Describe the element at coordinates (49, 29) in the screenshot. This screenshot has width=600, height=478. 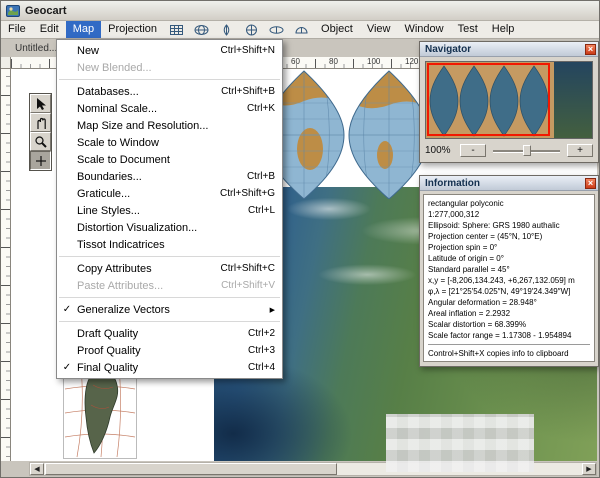
I see `menu-edit: Edit` at that location.